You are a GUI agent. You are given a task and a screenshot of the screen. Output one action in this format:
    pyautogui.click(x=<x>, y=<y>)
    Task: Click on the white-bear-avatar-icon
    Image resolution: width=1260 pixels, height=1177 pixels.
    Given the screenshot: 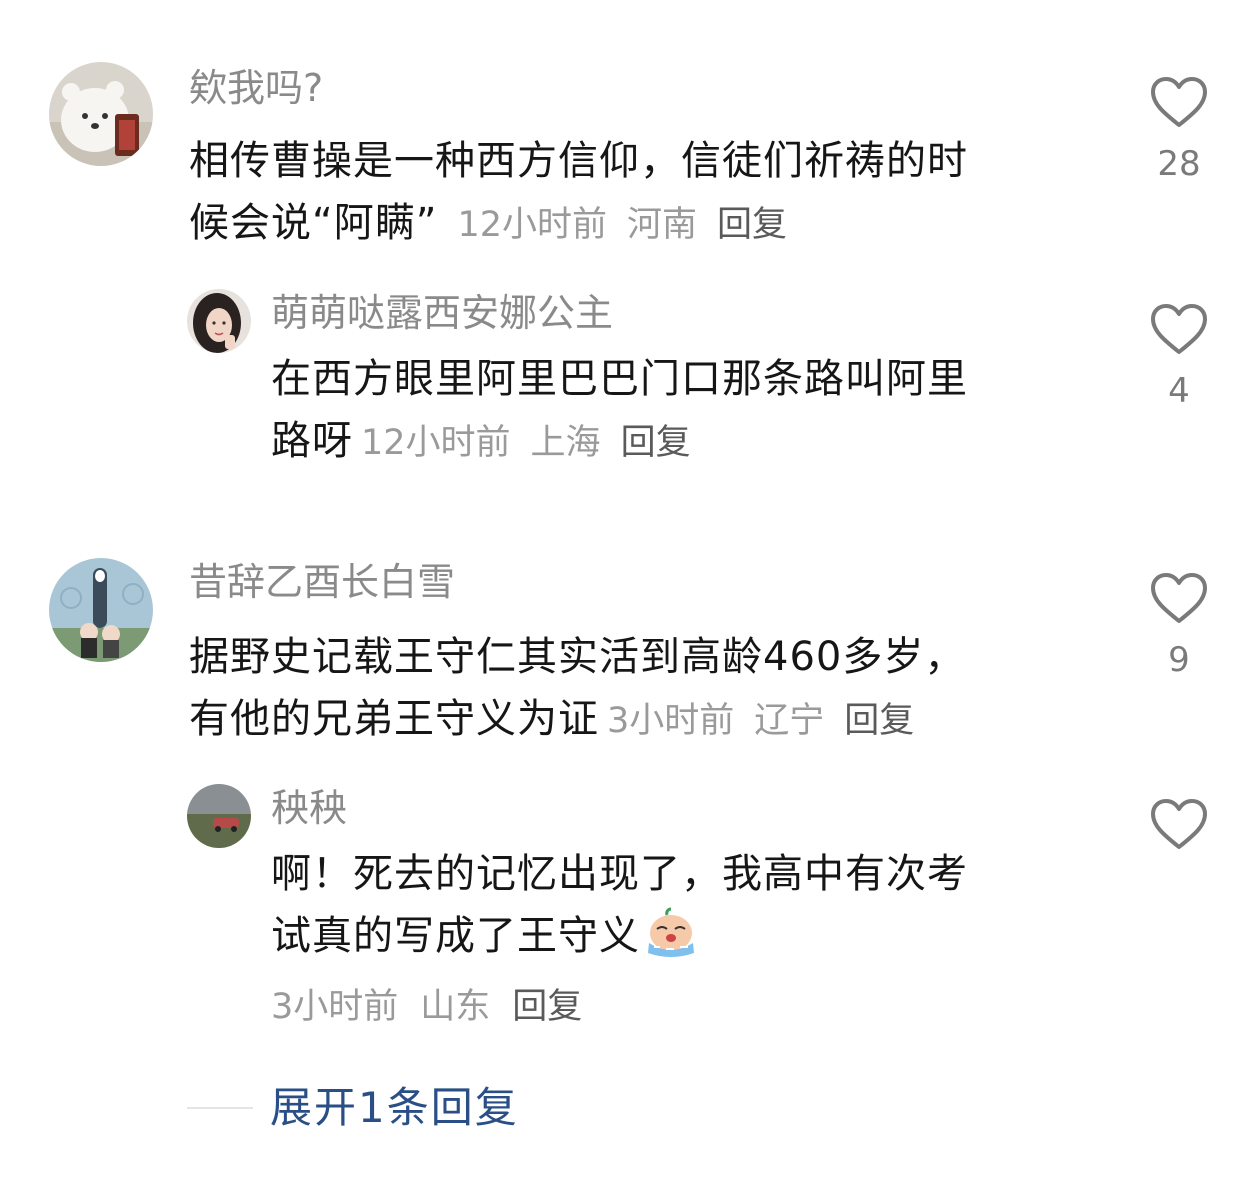 What is the action you would take?
    pyautogui.click(x=101, y=114)
    